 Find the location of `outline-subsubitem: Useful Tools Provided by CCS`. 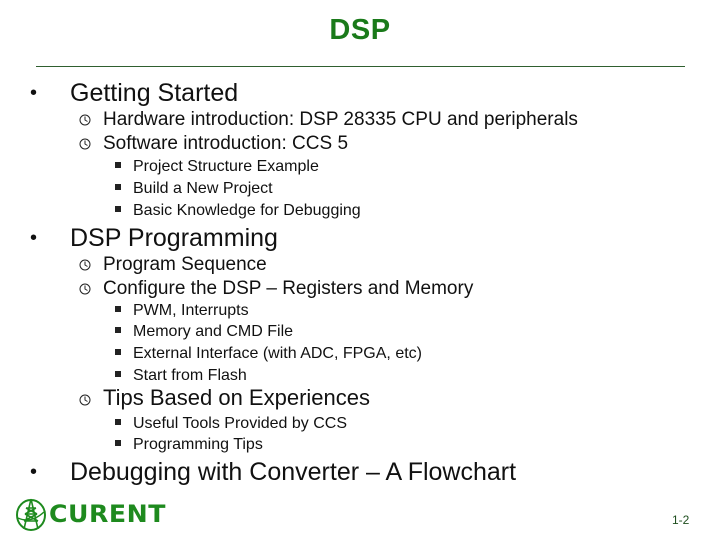

outline-subsubitem: Useful Tools Provided by CCS is located at coordinates (231, 424).